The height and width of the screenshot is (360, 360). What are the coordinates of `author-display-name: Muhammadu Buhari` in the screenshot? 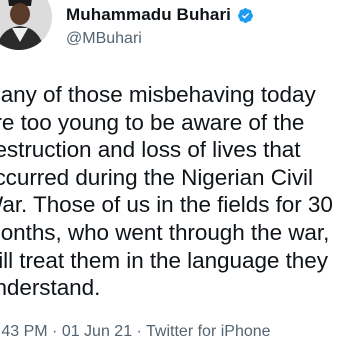 It's located at (148, 15).